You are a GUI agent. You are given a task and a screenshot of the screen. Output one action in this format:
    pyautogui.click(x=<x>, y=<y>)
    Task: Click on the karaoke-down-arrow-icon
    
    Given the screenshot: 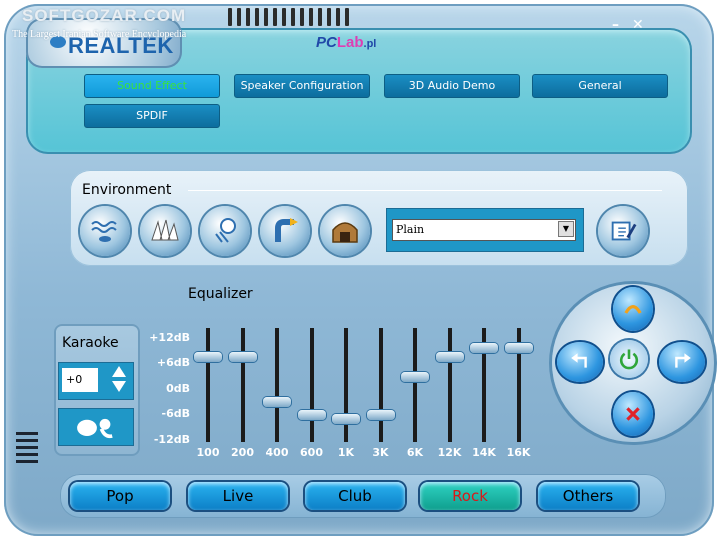 What is the action you would take?
    pyautogui.click(x=119, y=386)
    